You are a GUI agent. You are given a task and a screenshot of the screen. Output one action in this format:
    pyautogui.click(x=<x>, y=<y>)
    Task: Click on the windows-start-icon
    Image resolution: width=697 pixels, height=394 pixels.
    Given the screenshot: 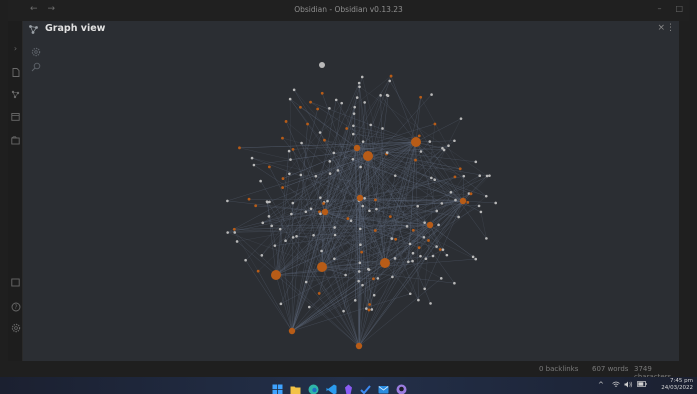 What is the action you would take?
    pyautogui.click(x=277, y=387)
    